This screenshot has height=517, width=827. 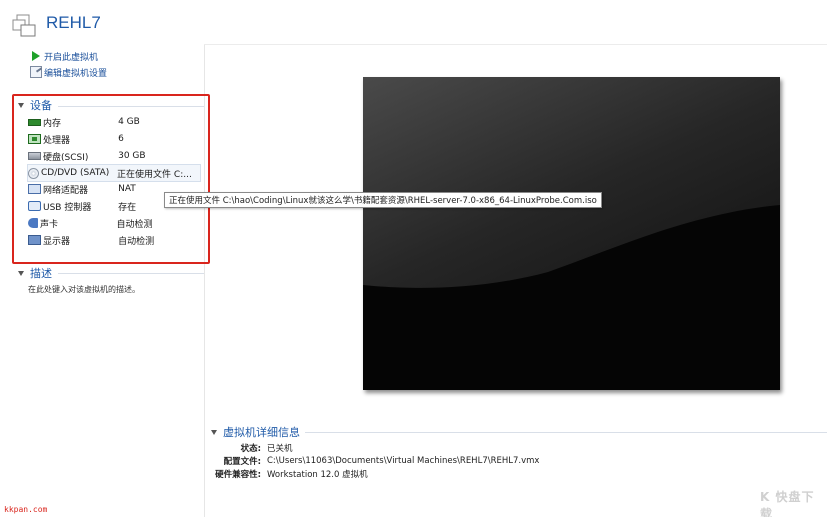 What do you see at coordinates (787, 503) in the screenshot?
I see `watermark-right: K 快盘下载` at bounding box center [787, 503].